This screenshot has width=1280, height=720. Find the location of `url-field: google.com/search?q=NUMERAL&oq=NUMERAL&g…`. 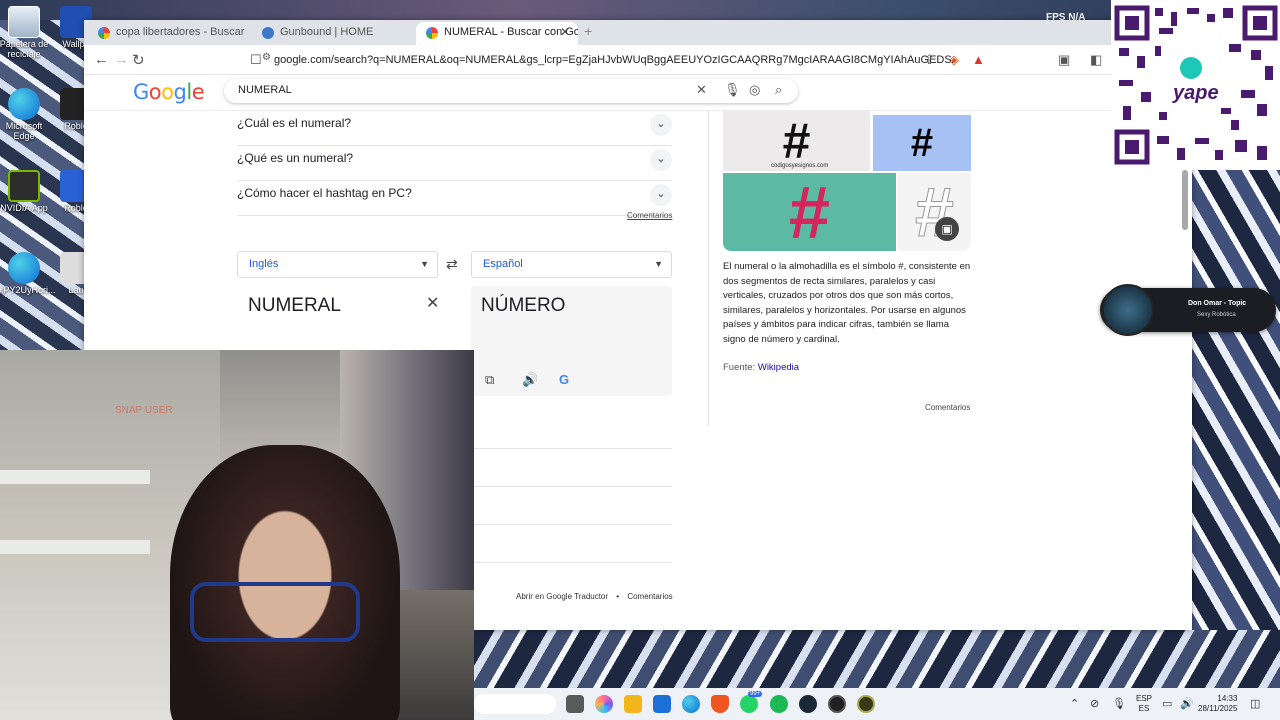

url-field: google.com/search?q=NUMERAL&oq=NUMERAL&g… is located at coordinates (614, 60).